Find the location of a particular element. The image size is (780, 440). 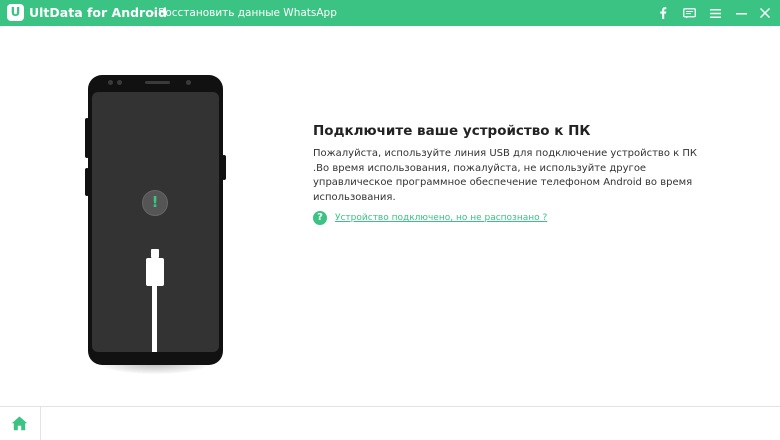

app-subtitle: - Восстановить данные WhatsApp is located at coordinates (244, 13).